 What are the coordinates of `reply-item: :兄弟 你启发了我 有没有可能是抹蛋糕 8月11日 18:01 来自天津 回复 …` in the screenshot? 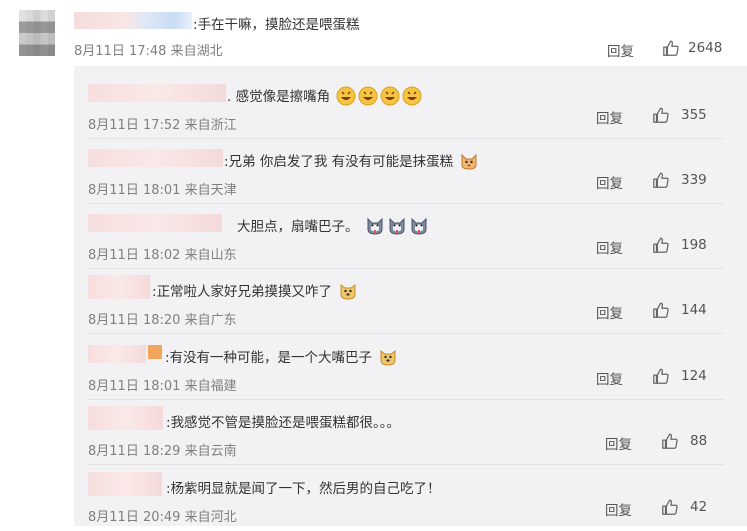 It's located at (404, 171).